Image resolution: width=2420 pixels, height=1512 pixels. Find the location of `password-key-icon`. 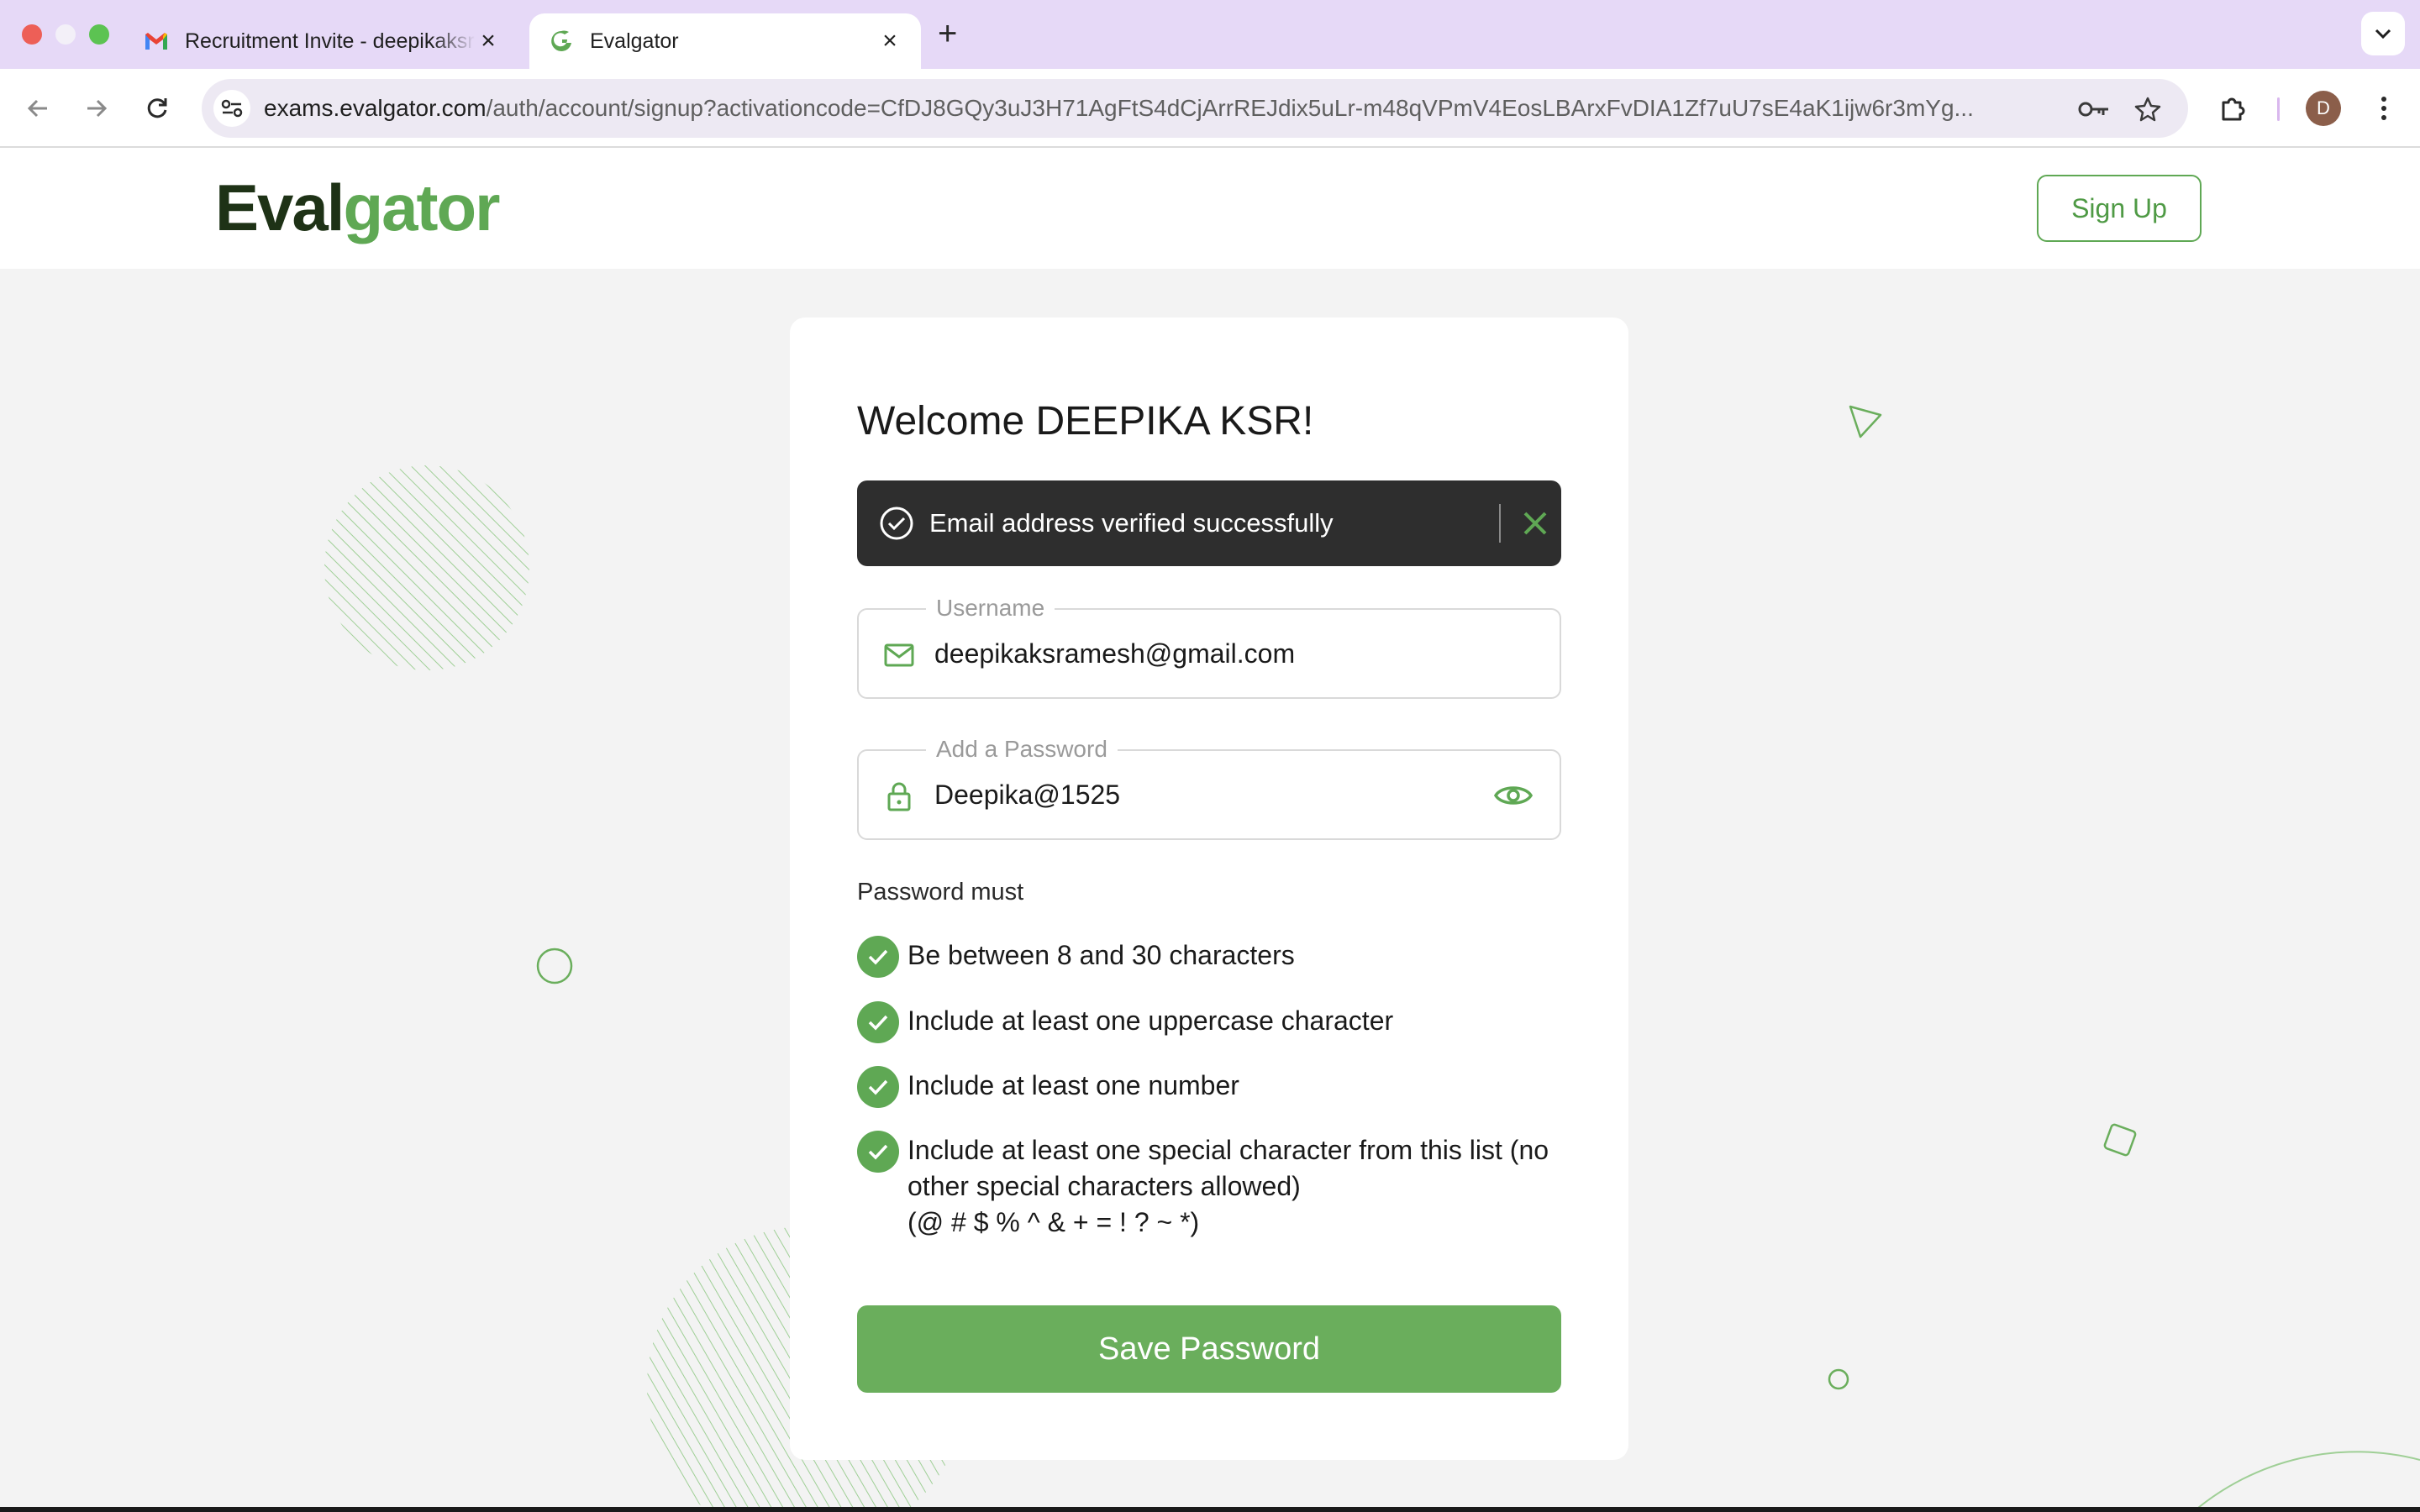

password-key-icon is located at coordinates (2094, 109).